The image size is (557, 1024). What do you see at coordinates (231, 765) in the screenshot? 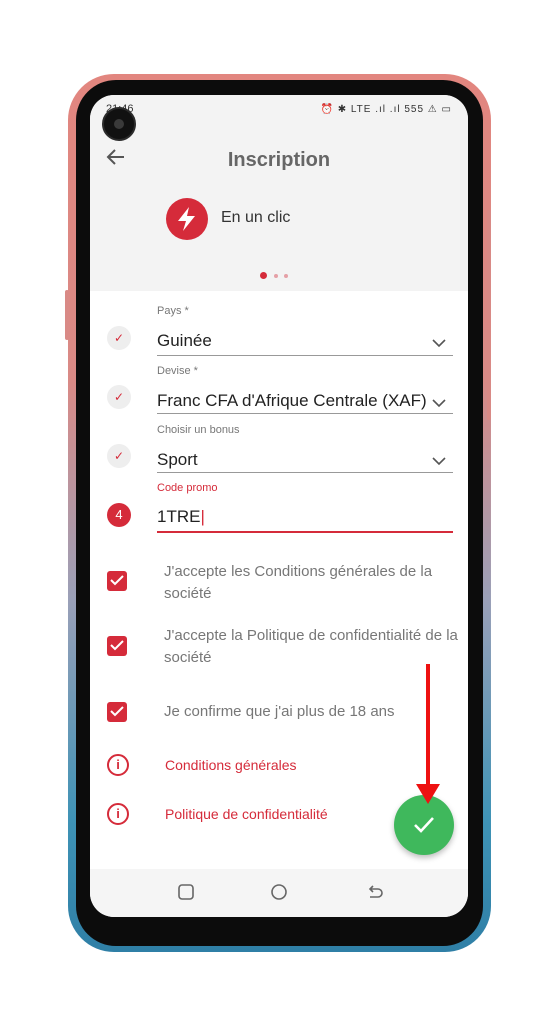
I see `terms-link: Conditions générales` at bounding box center [231, 765].